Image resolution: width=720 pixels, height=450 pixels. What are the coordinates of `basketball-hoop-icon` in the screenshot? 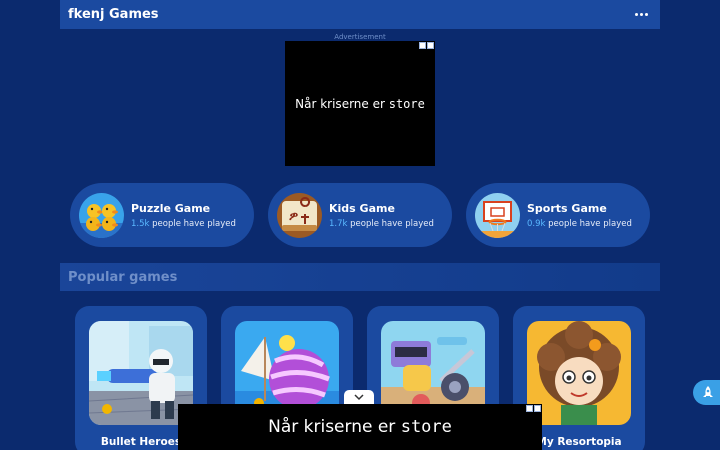 It's located at (497, 215).